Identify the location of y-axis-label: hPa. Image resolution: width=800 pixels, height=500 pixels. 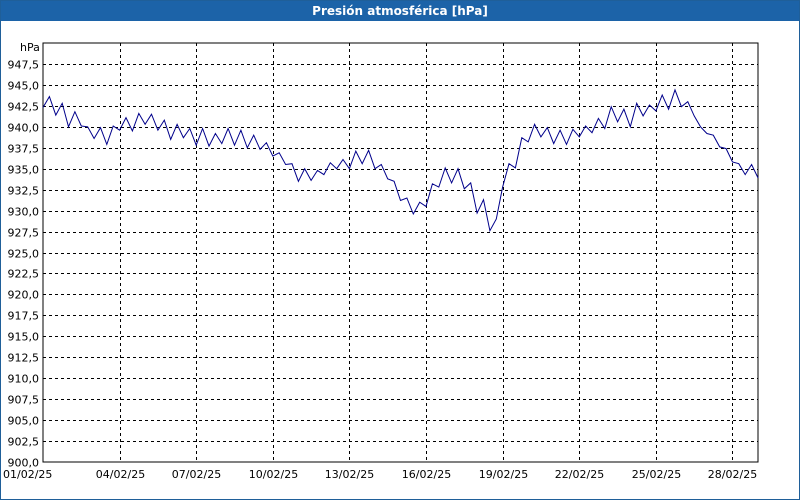
(30, 47).